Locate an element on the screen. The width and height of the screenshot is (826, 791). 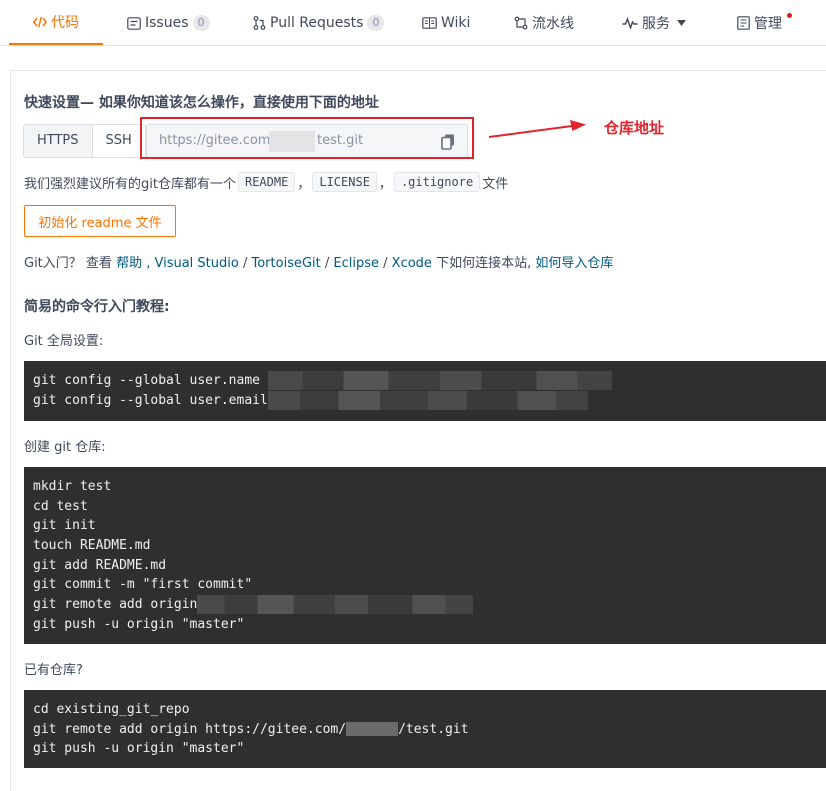
pull-request-icon is located at coordinates (259, 23).